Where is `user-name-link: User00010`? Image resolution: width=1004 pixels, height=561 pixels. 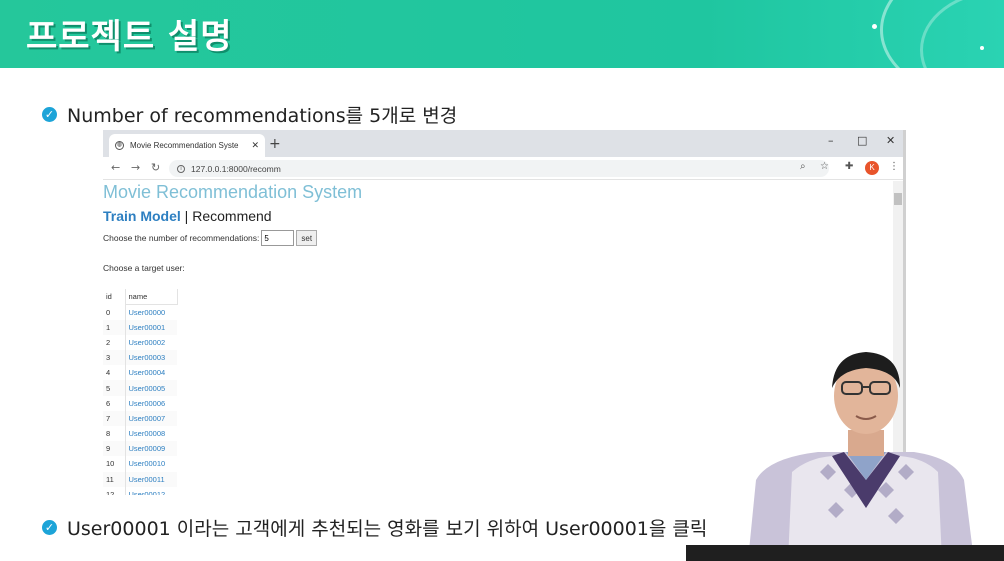 user-name-link: User00010 is located at coordinates (151, 463).